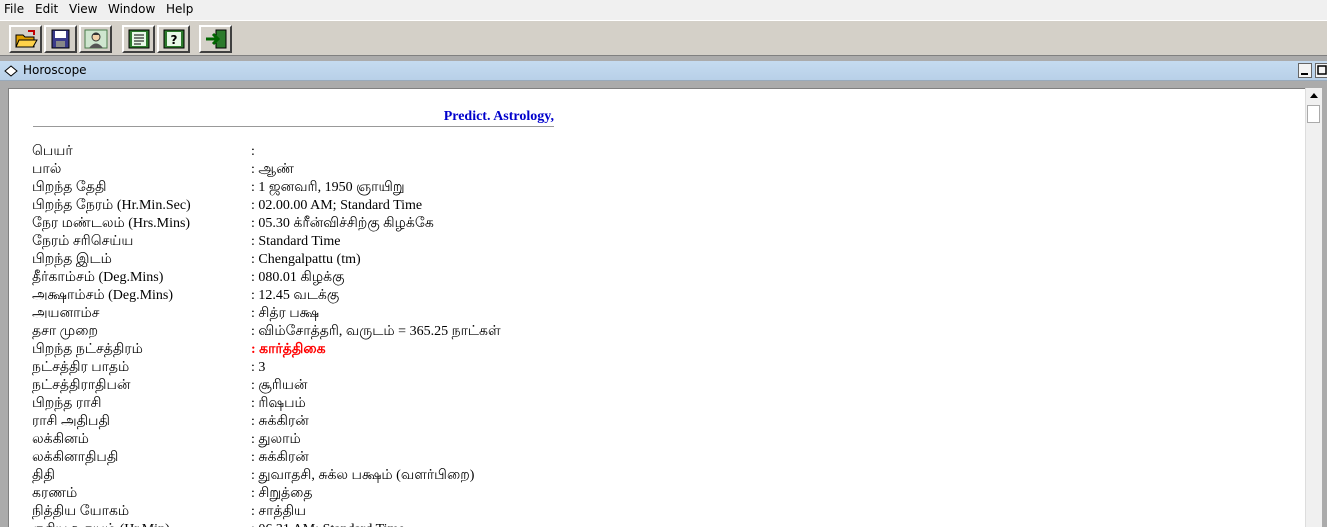 The height and width of the screenshot is (527, 1327). I want to click on row-value: : 02.00.00 AM; Standard Time, so click(337, 205).